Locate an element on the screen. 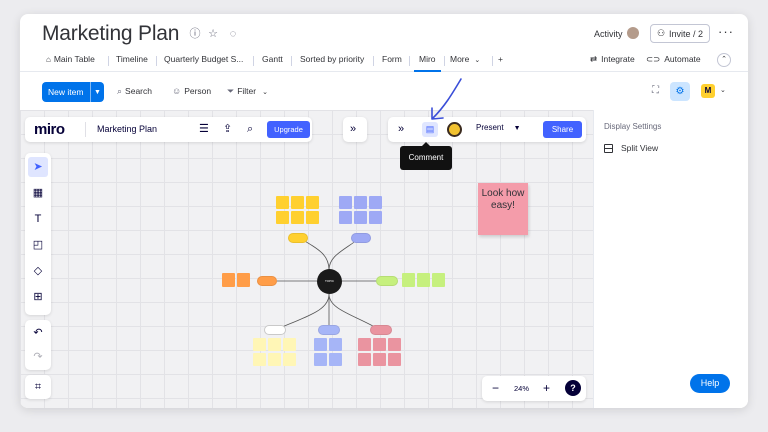 The width and height of the screenshot is (768, 432). miro-app-icon: M is located at coordinates (708, 91).